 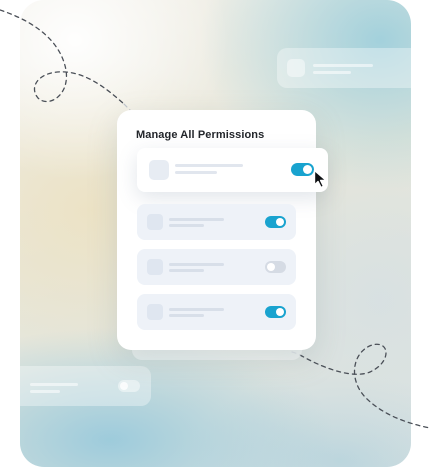 What do you see at coordinates (320, 179) in the screenshot?
I see `mouse-pointer-icon` at bounding box center [320, 179].